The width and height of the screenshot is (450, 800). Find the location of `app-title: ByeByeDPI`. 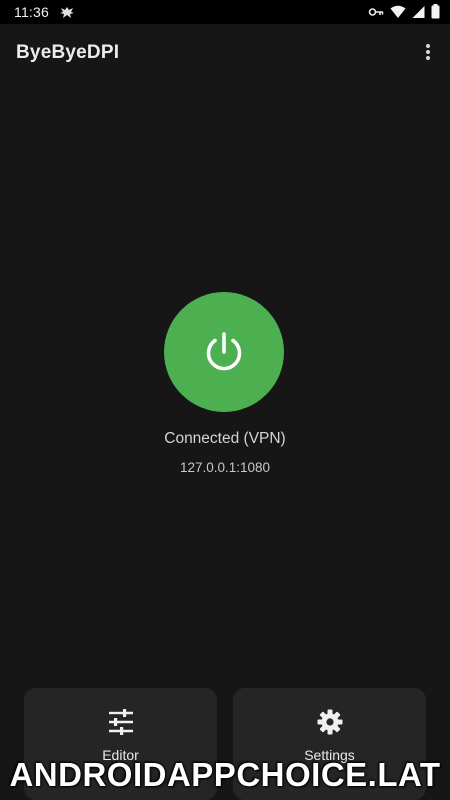

app-title: ByeByeDPI is located at coordinates (68, 52).